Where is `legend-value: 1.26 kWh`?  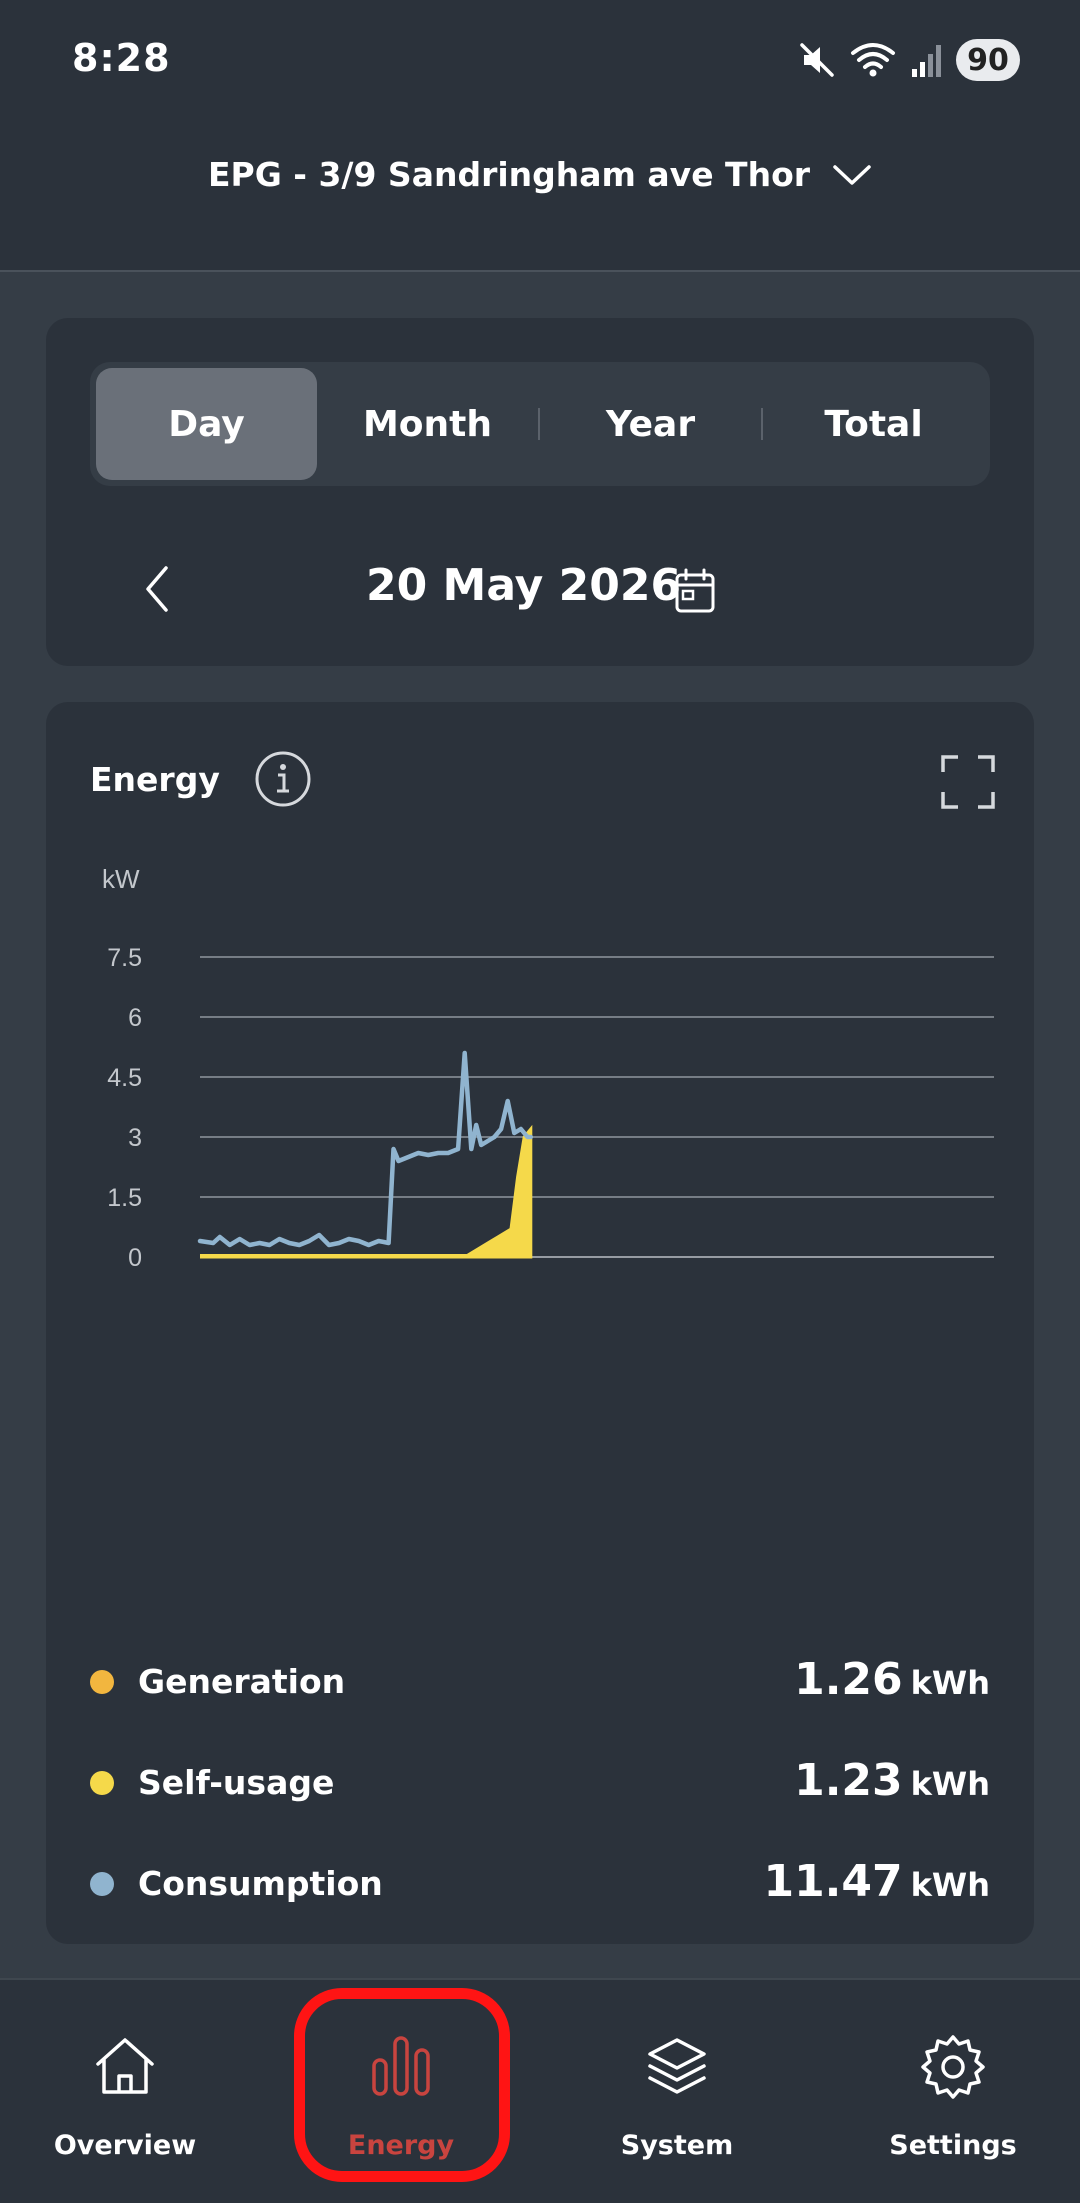
legend-value: 1.26 kWh is located at coordinates (892, 1679).